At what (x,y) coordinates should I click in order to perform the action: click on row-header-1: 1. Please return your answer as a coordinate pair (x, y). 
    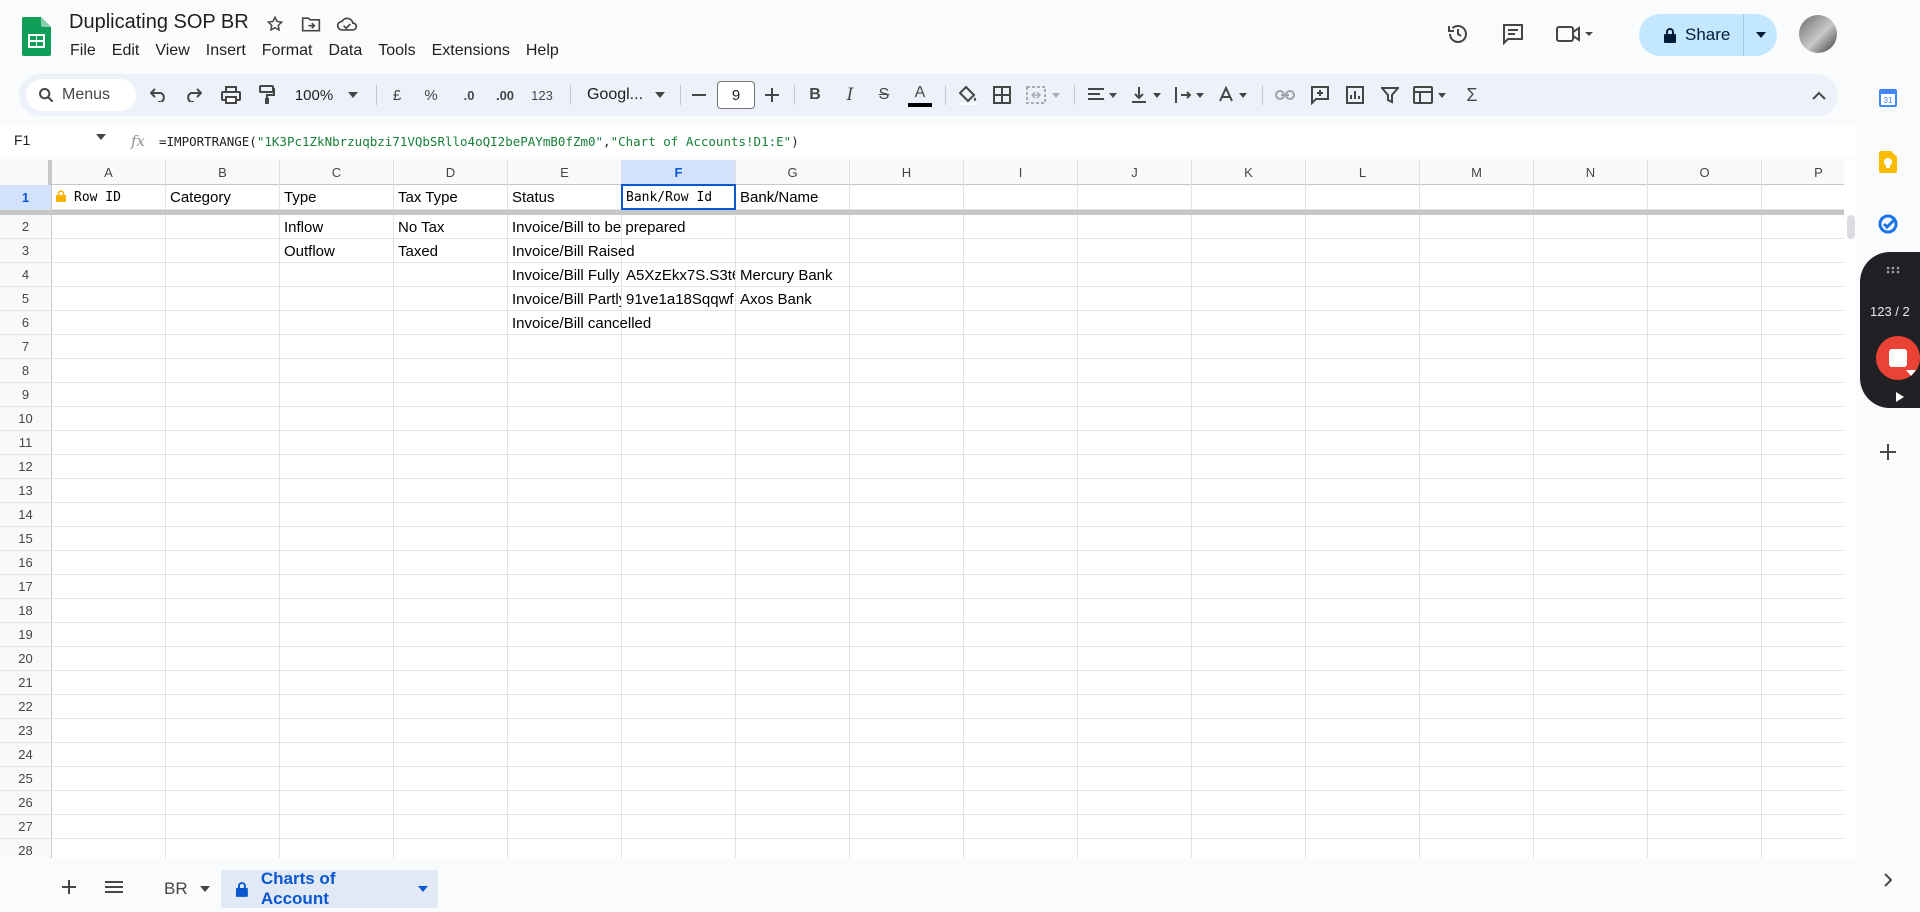
    Looking at the image, I should click on (26, 197).